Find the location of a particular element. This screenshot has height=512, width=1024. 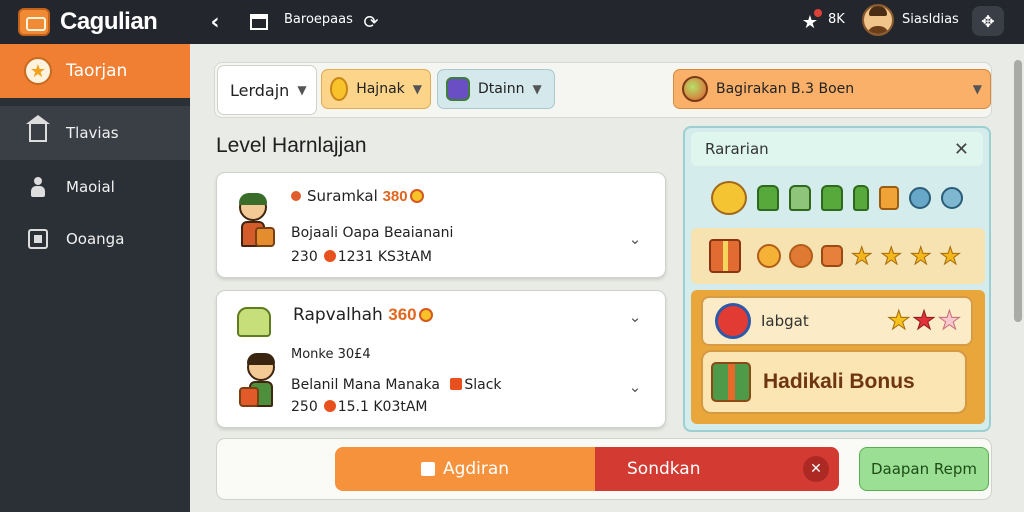

tertiary-action-label: Daapan Repm is located at coordinates (924, 469).